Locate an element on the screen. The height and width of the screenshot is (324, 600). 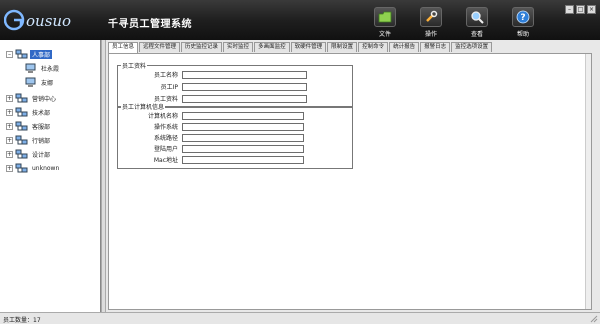
field-employee-ip: 员工IP is located at coordinates (212, 86).